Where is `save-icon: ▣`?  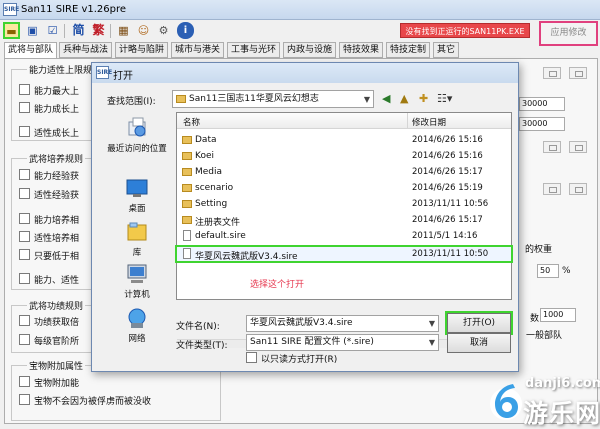
save-icon: ▣ is located at coordinates (32, 30).